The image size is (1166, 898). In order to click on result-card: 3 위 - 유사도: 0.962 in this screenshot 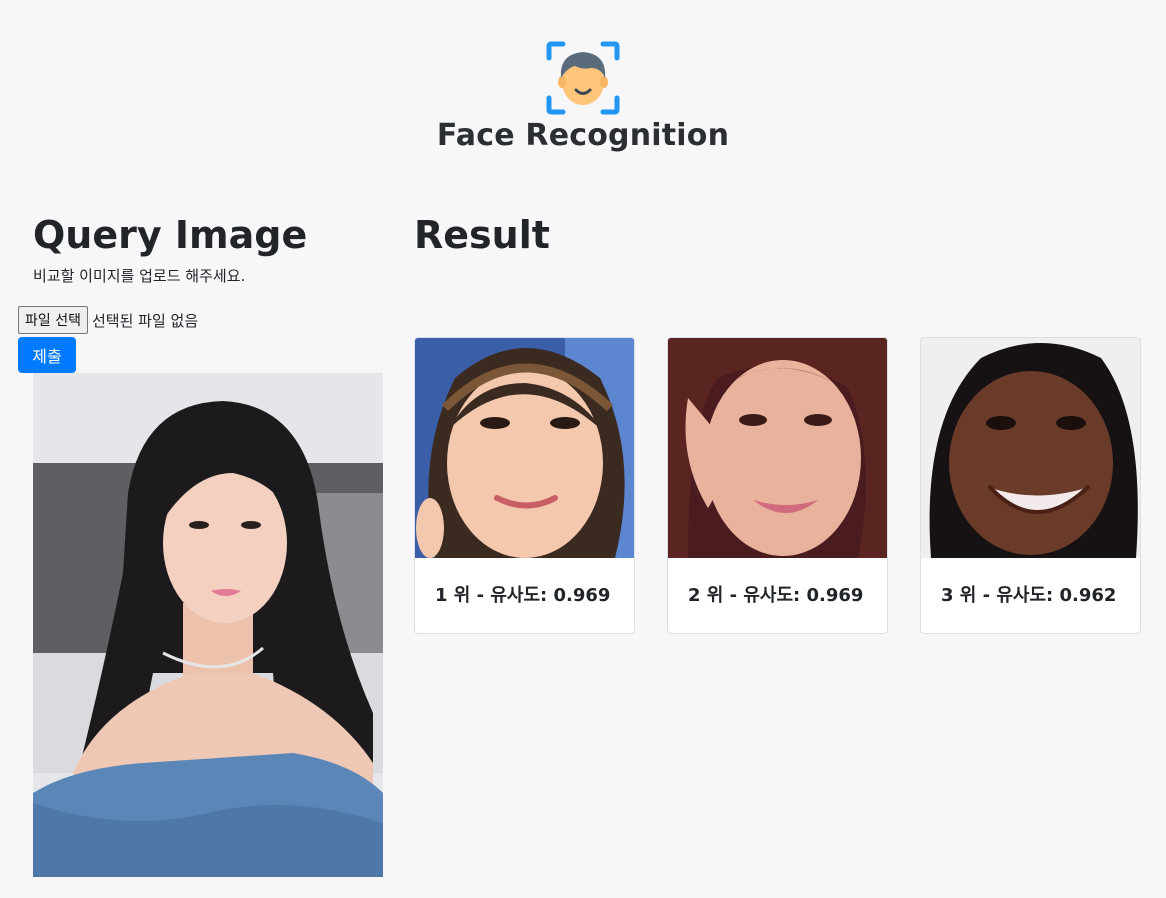, I will do `click(1030, 485)`.